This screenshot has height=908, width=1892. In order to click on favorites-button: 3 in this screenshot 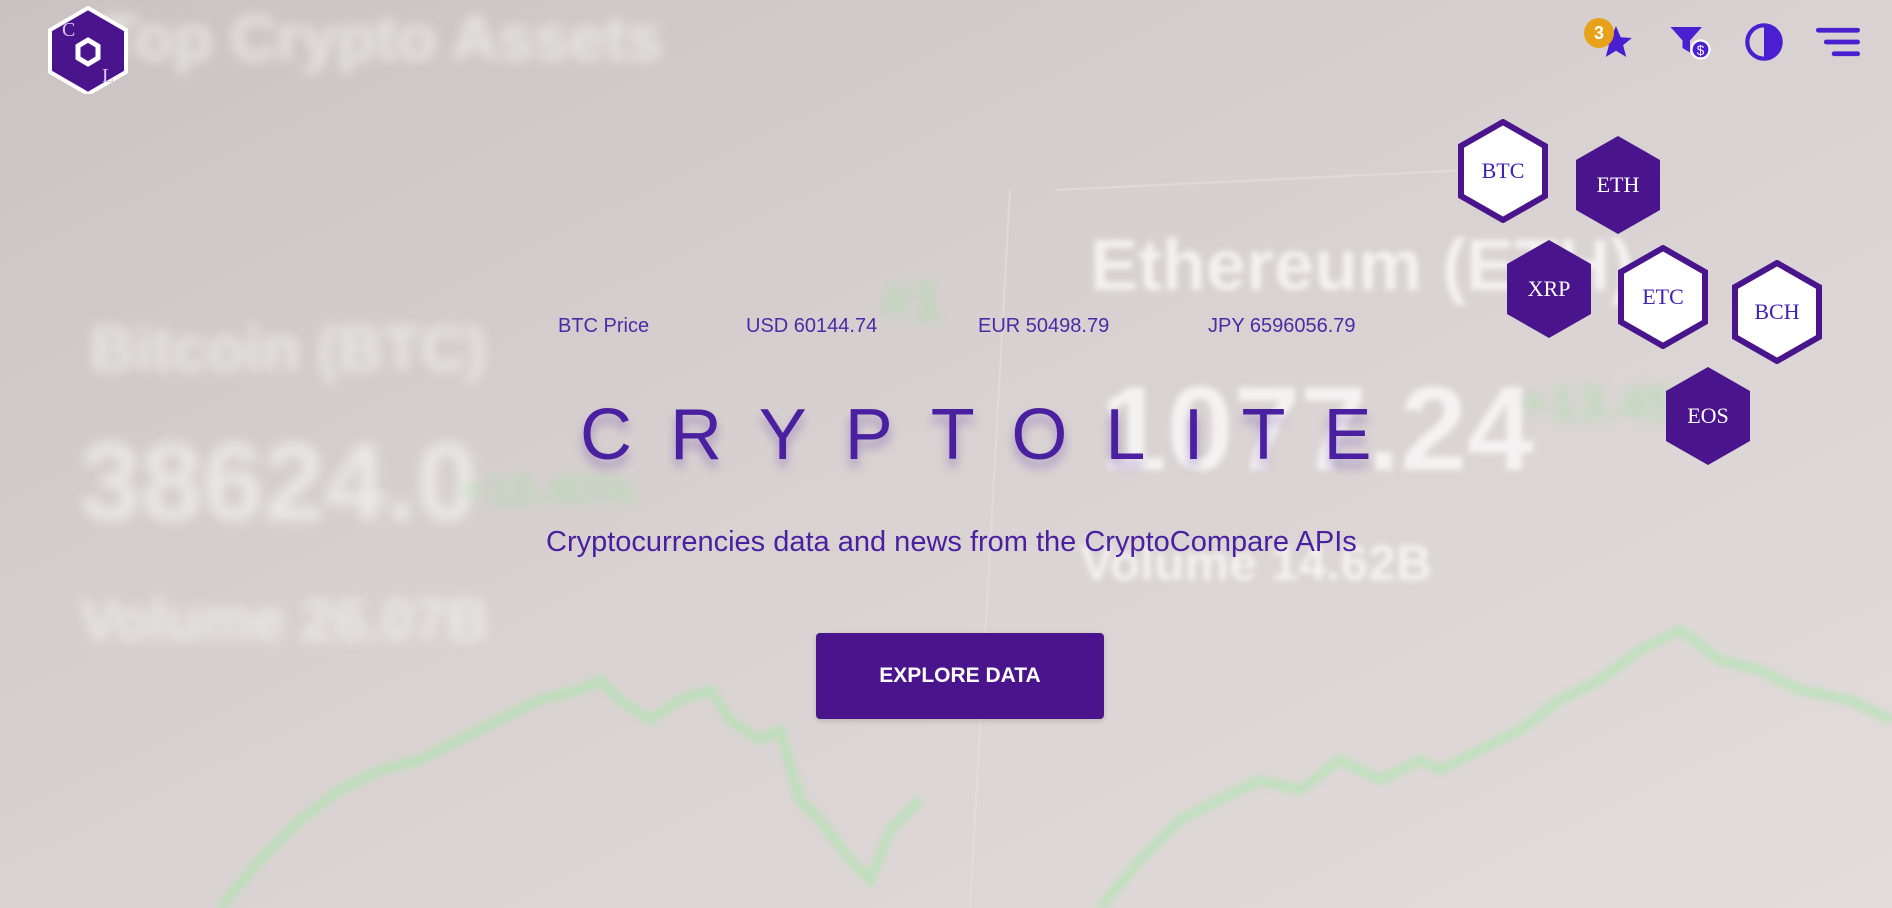, I will do `click(1611, 41)`.